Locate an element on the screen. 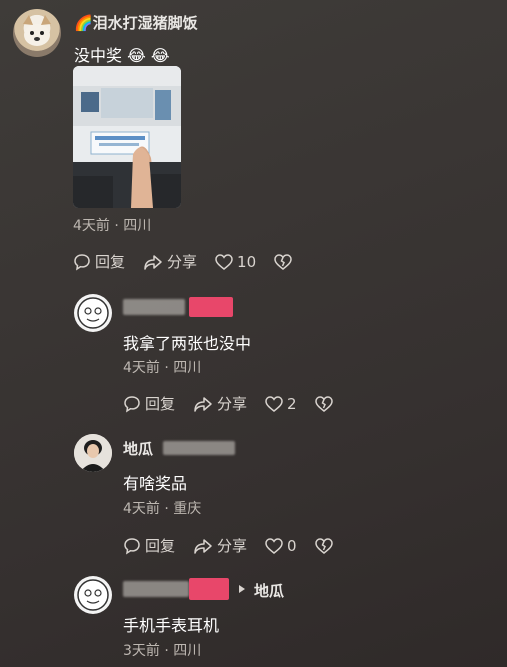  comment-actions: 回复 分享 10 is located at coordinates (193, 261).